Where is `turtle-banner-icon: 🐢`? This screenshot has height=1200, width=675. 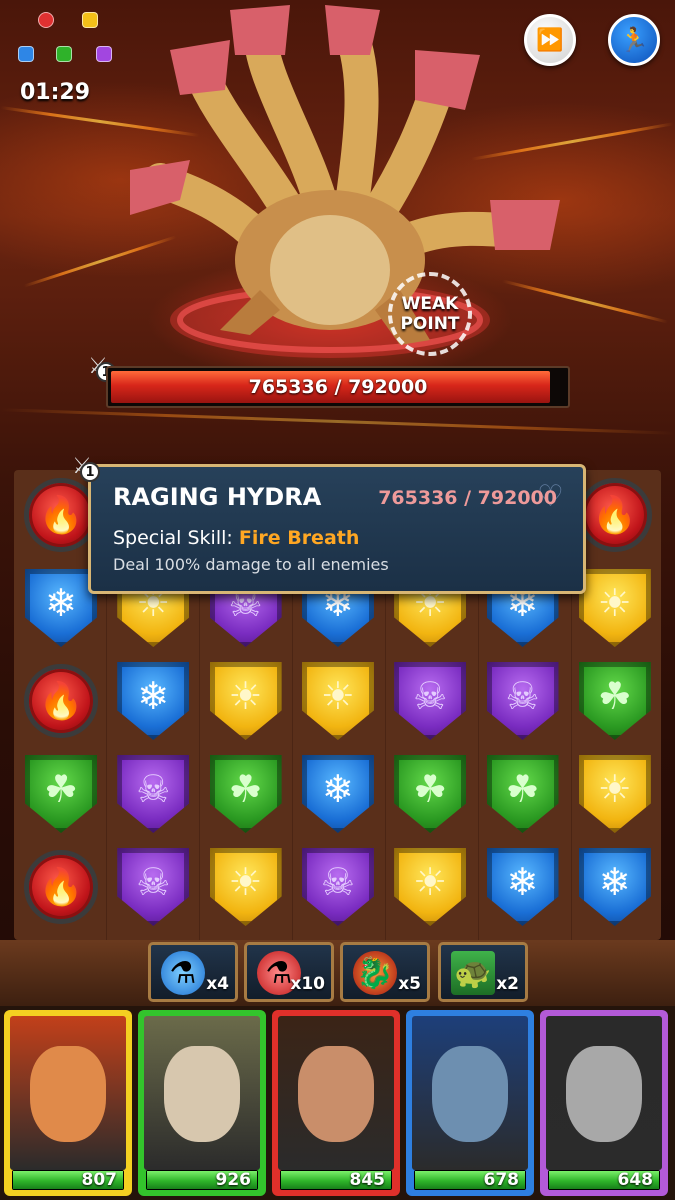 turtle-banner-icon: 🐢 is located at coordinates (473, 973).